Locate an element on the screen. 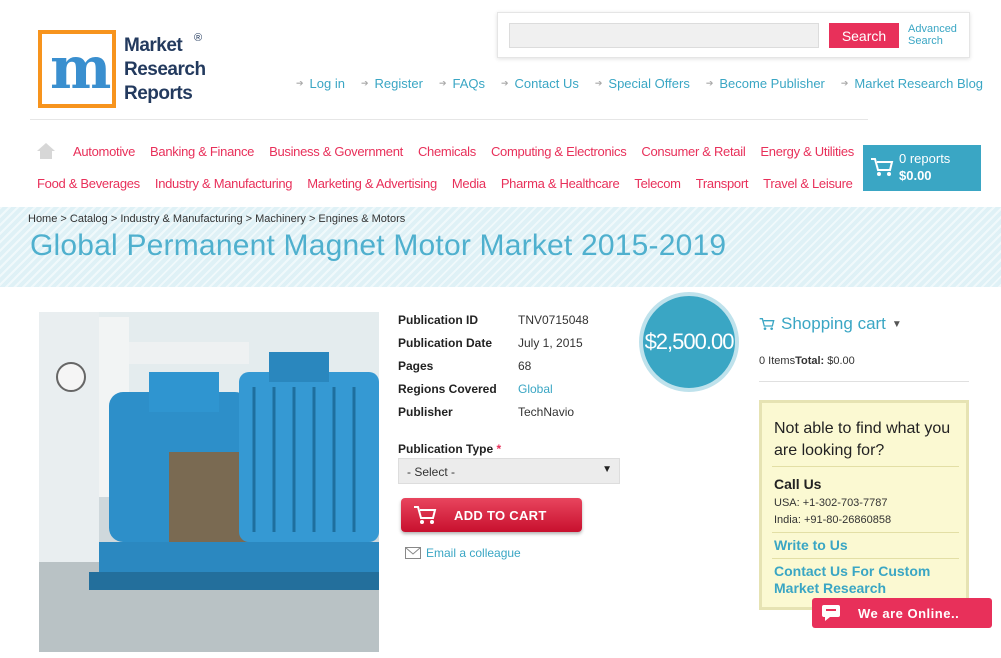 The width and height of the screenshot is (1001, 658). category-energy-utilities: Energy & Utilities is located at coordinates (807, 151).